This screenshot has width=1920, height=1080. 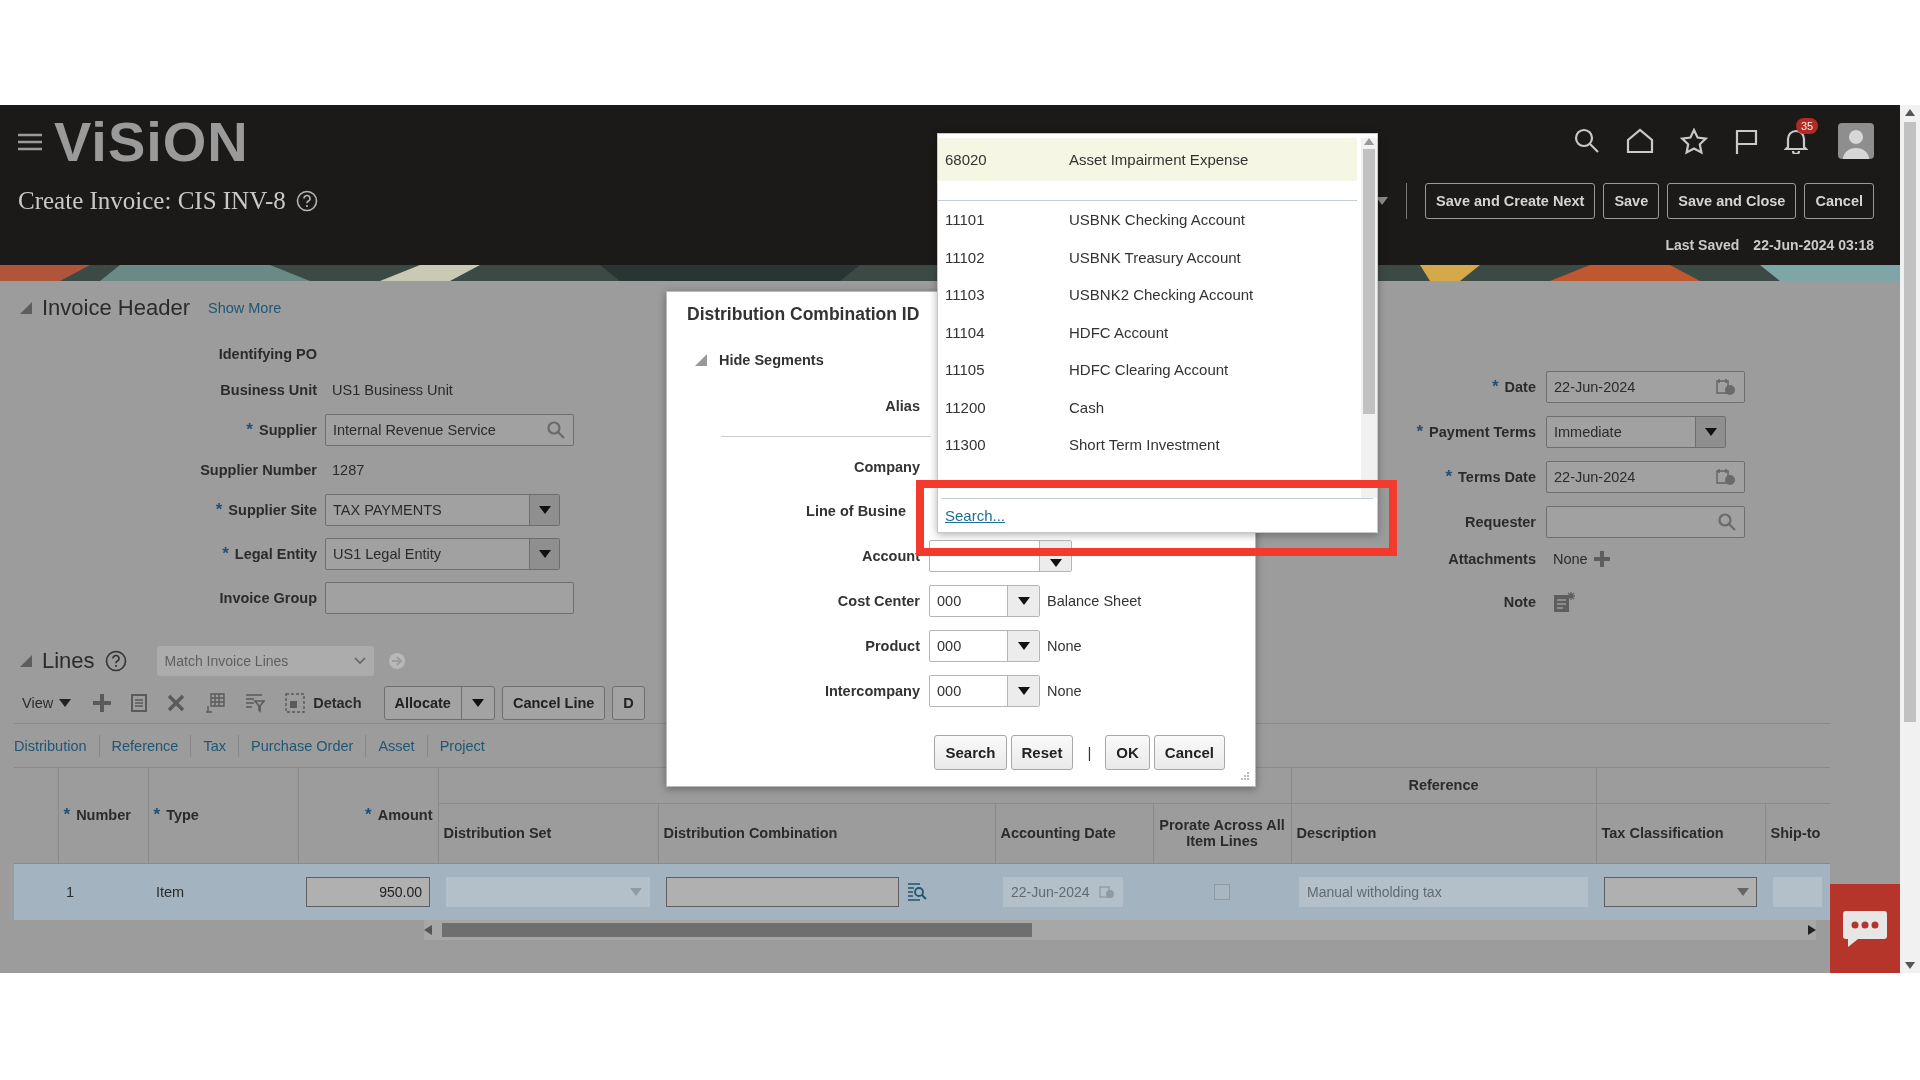 What do you see at coordinates (103, 815) in the screenshot?
I see `column-header: * Number` at bounding box center [103, 815].